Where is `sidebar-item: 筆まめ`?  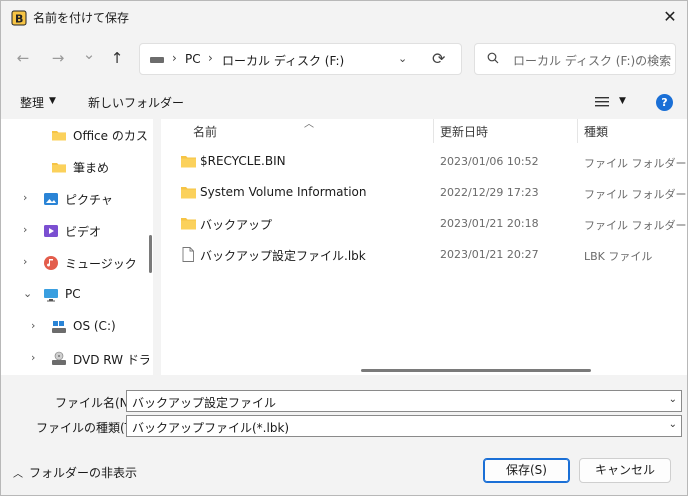 sidebar-item: 筆まめ is located at coordinates (75, 167).